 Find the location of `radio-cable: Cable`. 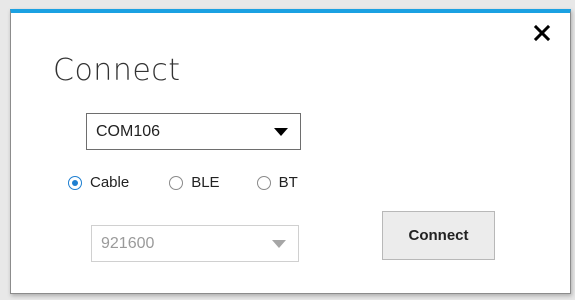

radio-cable: Cable is located at coordinates (98, 182).